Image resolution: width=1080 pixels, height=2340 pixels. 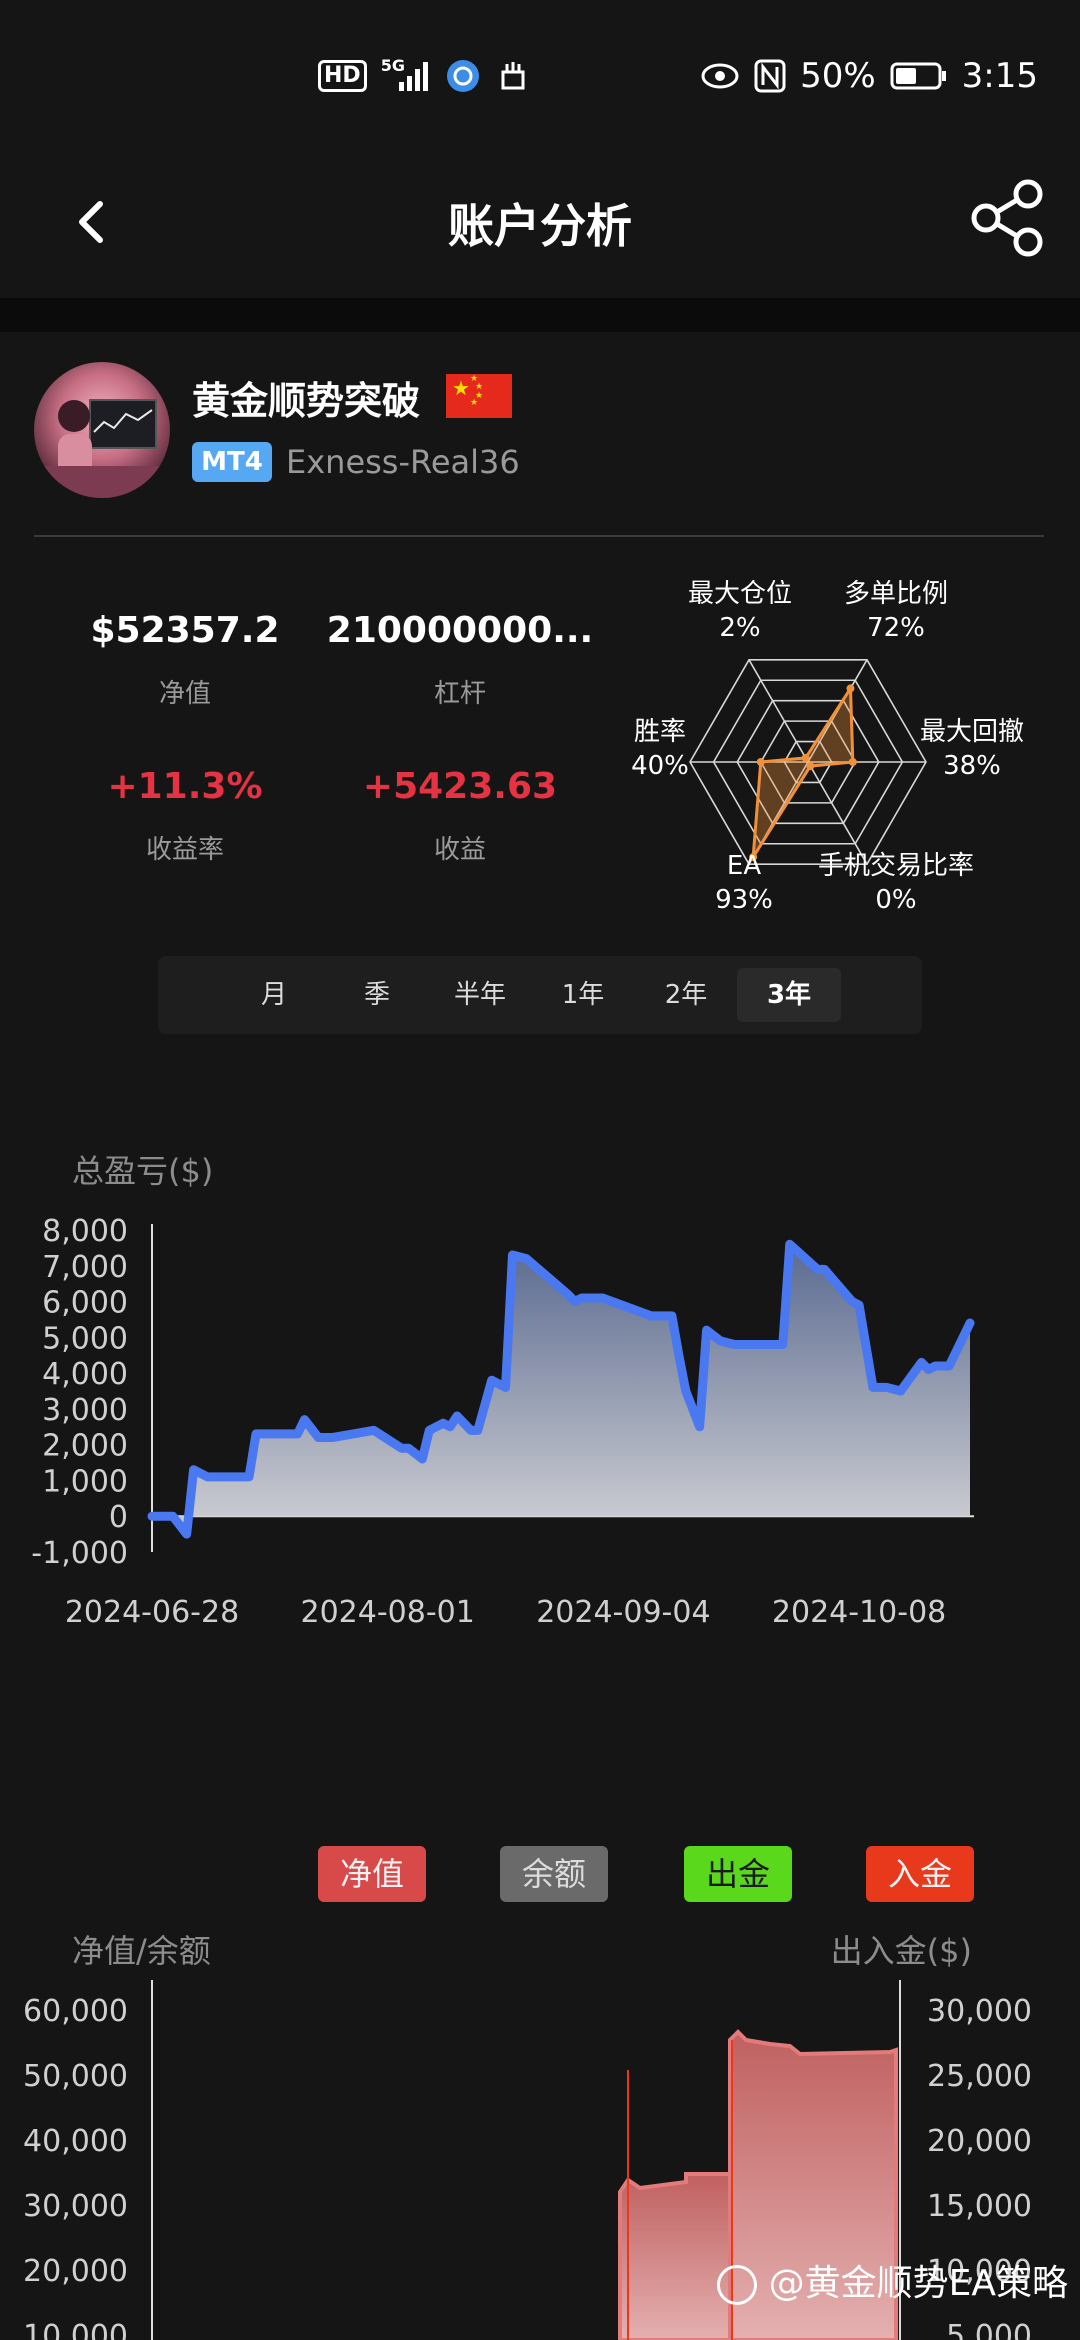 What do you see at coordinates (540, 315) in the screenshot?
I see `section-divider` at bounding box center [540, 315].